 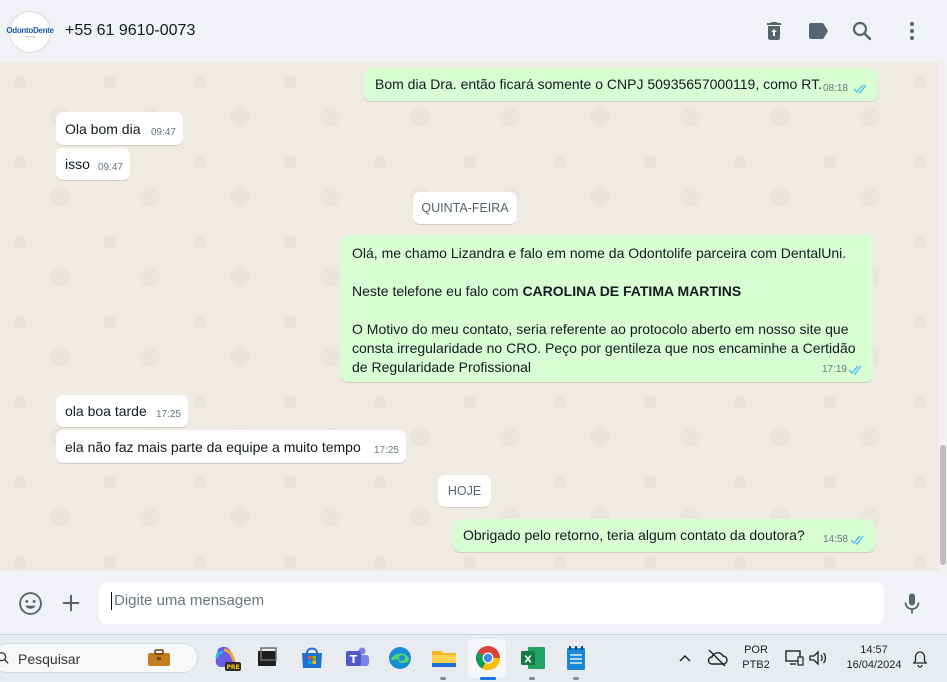 I want to click on chrome-icon, so click(x=488, y=658).